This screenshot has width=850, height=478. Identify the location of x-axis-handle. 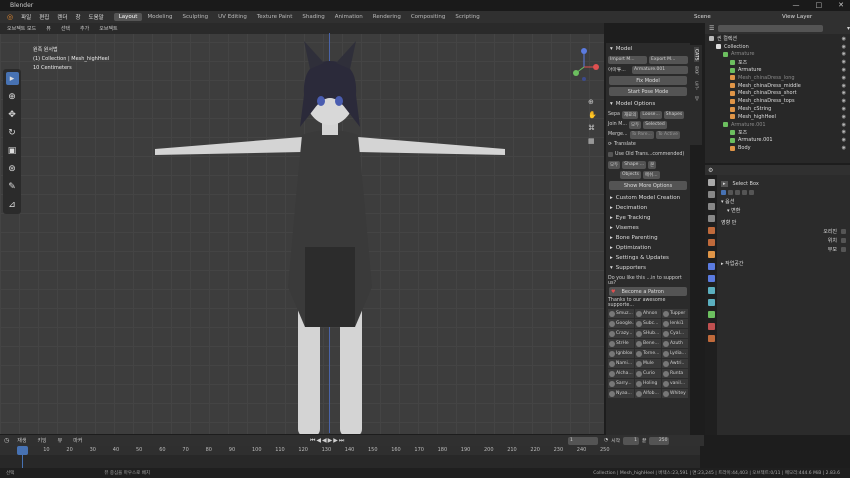
(596, 67).